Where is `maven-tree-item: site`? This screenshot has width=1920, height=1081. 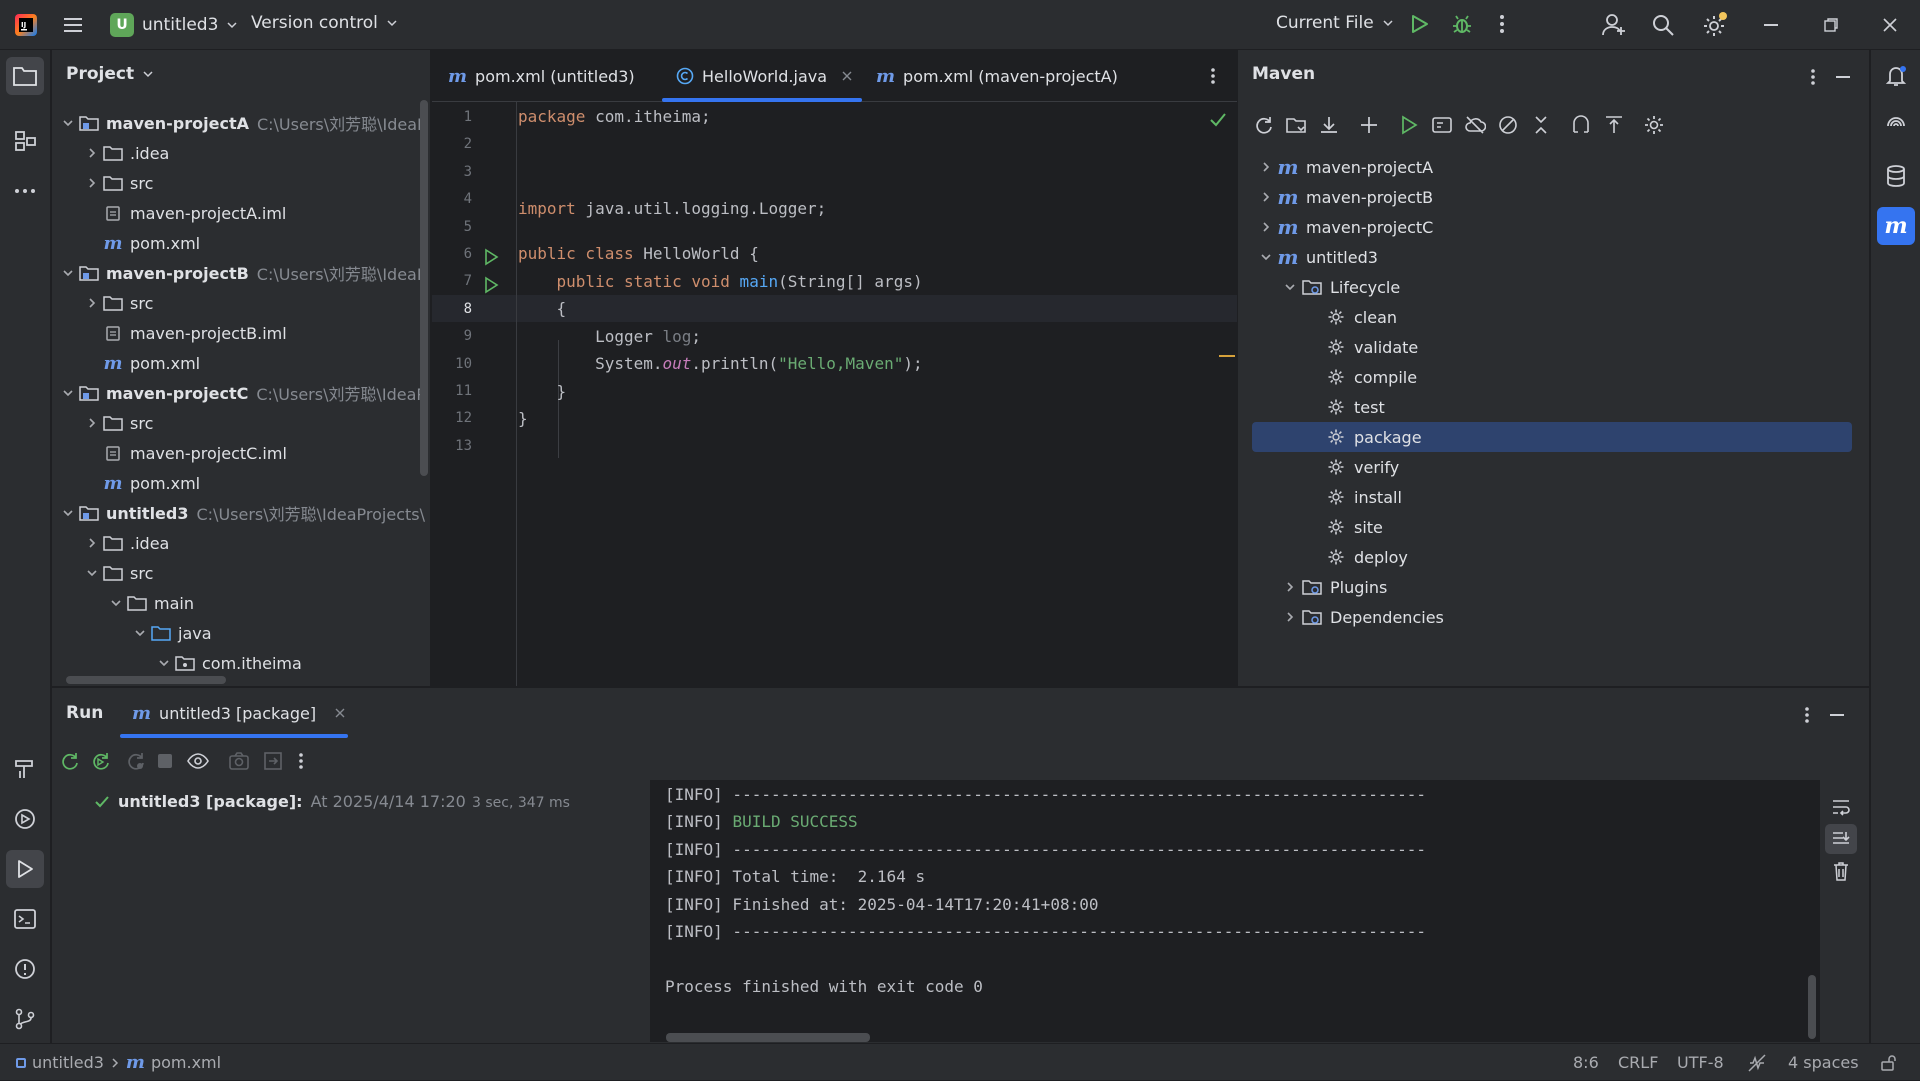 maven-tree-item: site is located at coordinates (1343, 527).